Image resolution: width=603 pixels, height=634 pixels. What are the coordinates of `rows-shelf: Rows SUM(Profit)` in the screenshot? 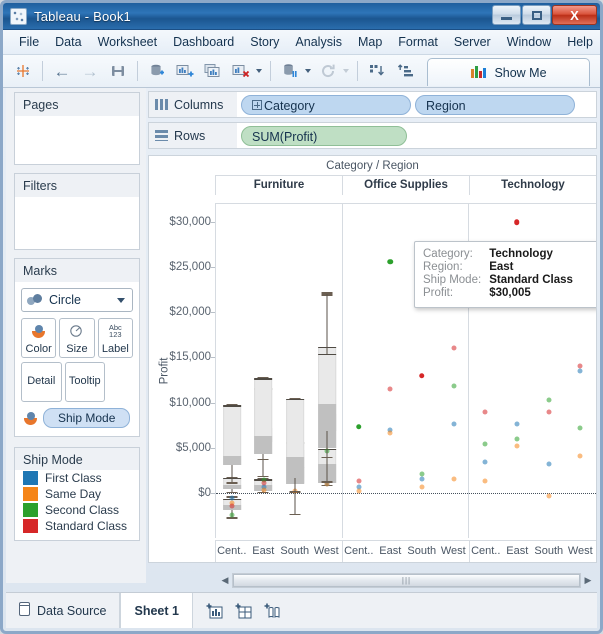 It's located at (372, 135).